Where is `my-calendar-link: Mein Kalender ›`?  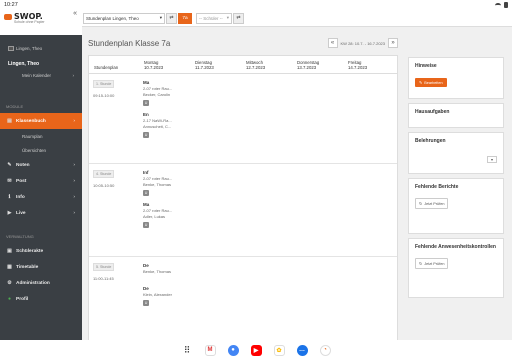 my-calendar-link: Mein Kalender › is located at coordinates (41, 75).